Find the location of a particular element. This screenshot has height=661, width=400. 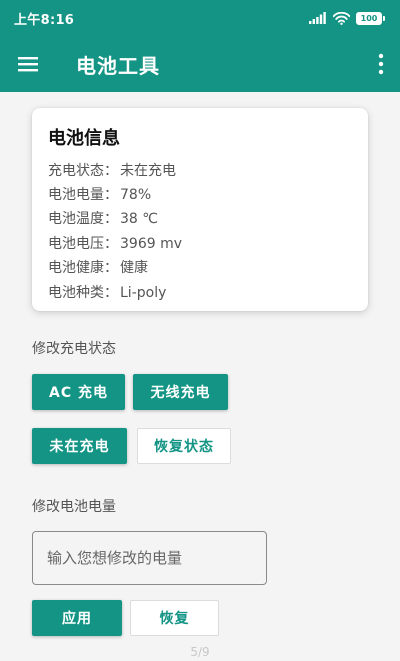

signal-icon is located at coordinates (317, 18).